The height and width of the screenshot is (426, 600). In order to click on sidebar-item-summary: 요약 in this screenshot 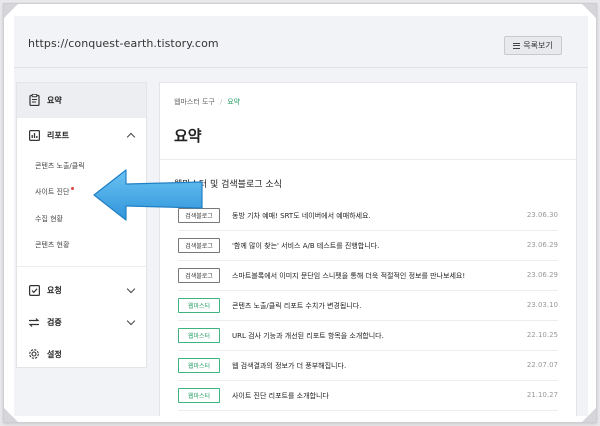, I will do `click(81, 100)`.